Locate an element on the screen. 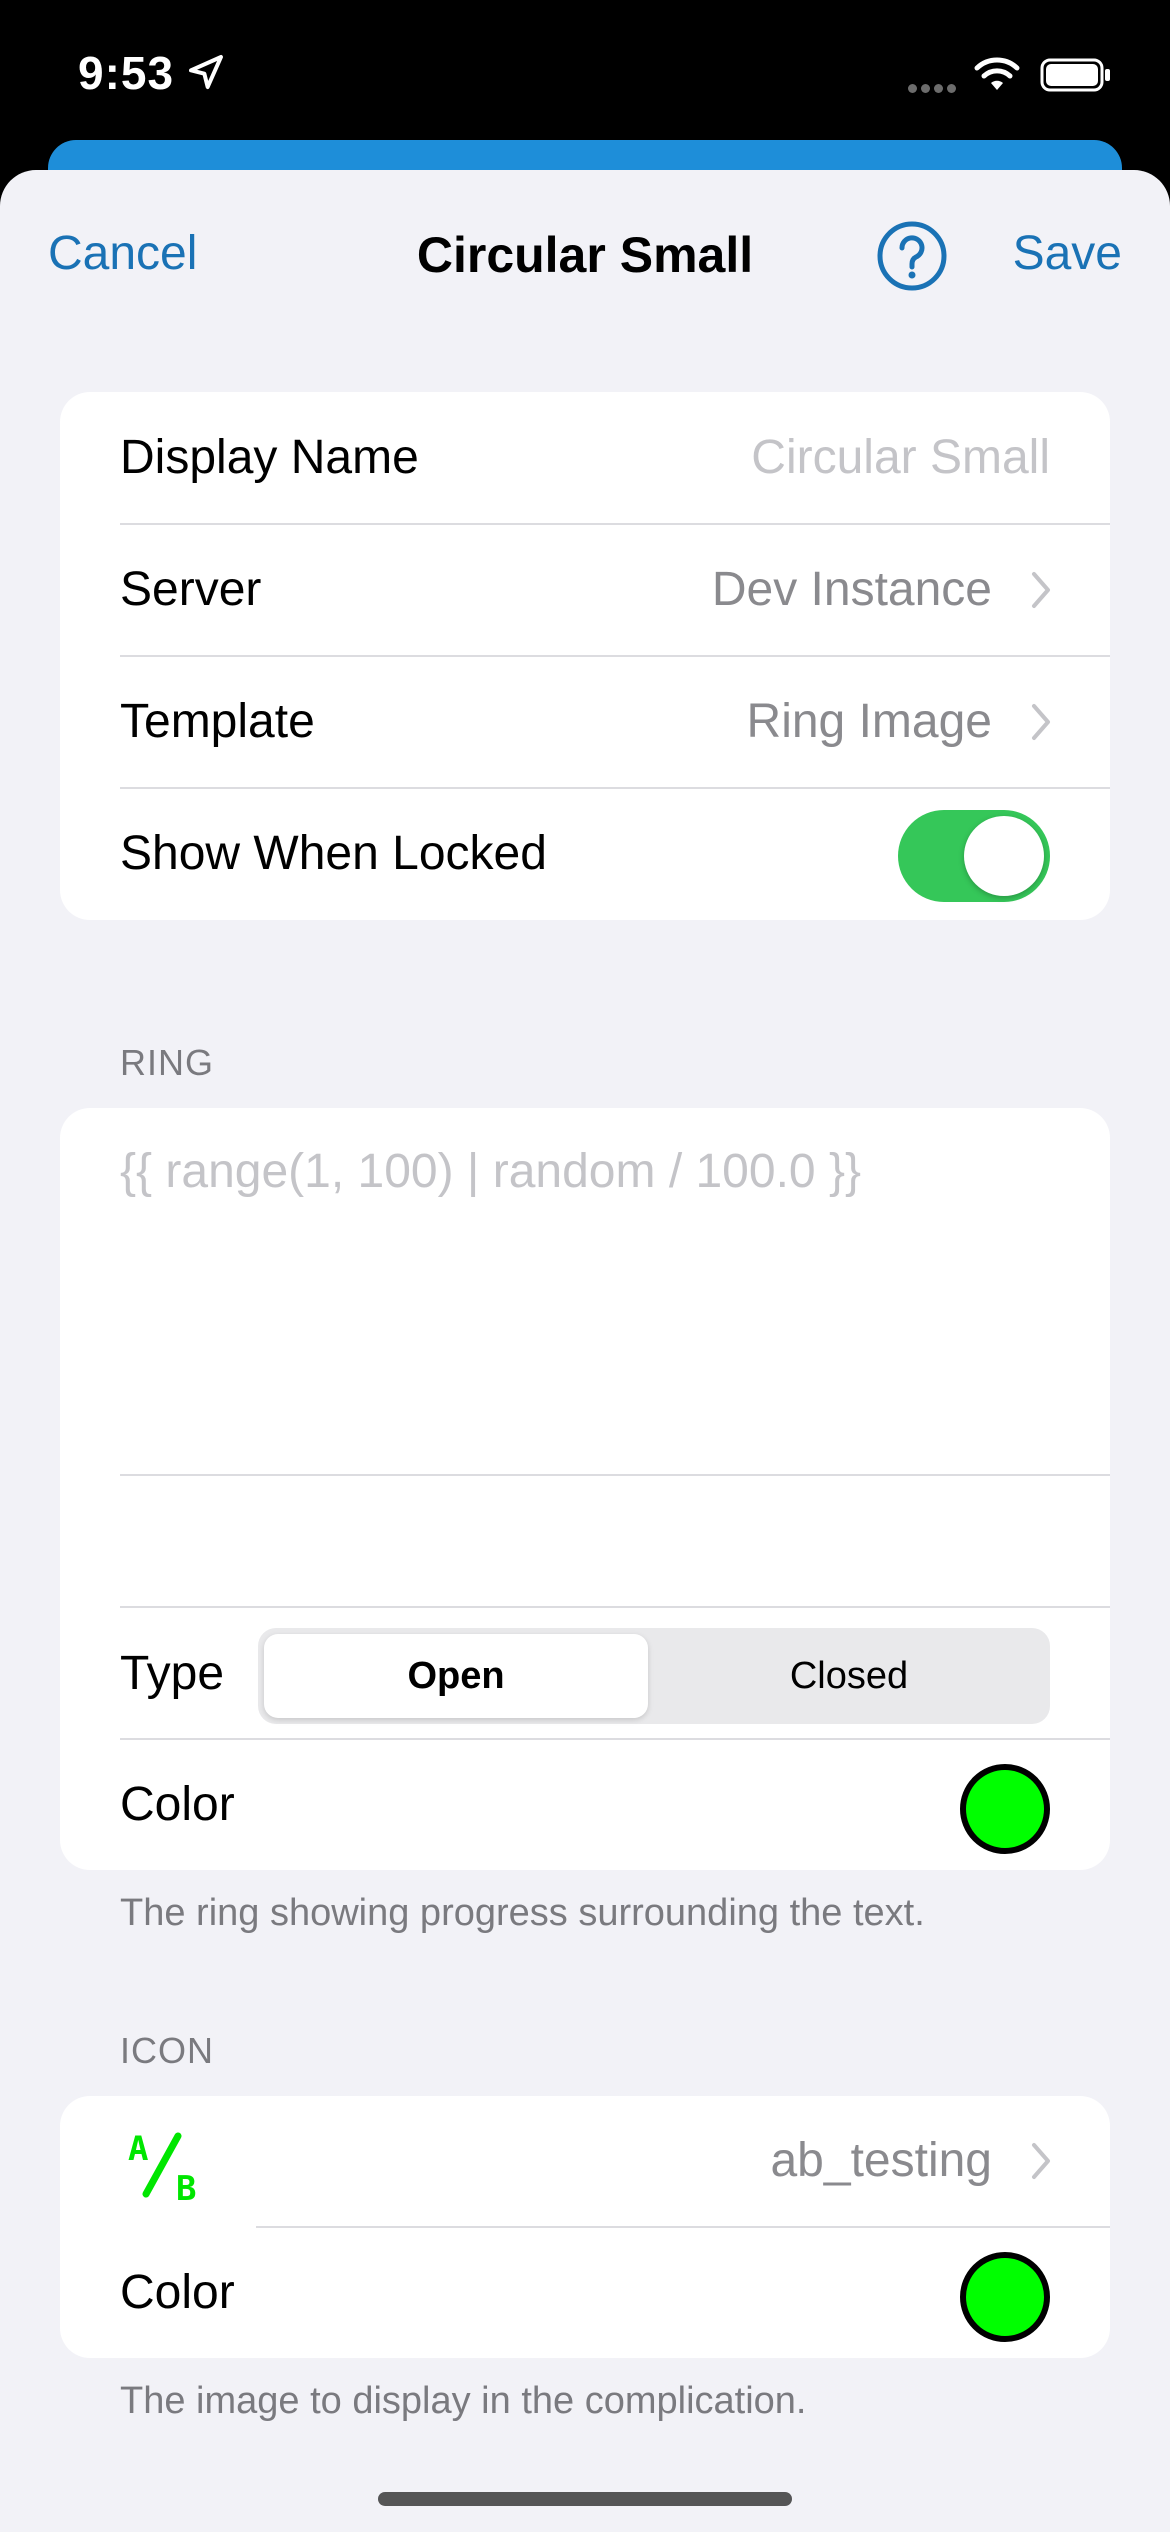 The image size is (1170, 2532). status-bar: 9:53 is located at coordinates (585, 75).